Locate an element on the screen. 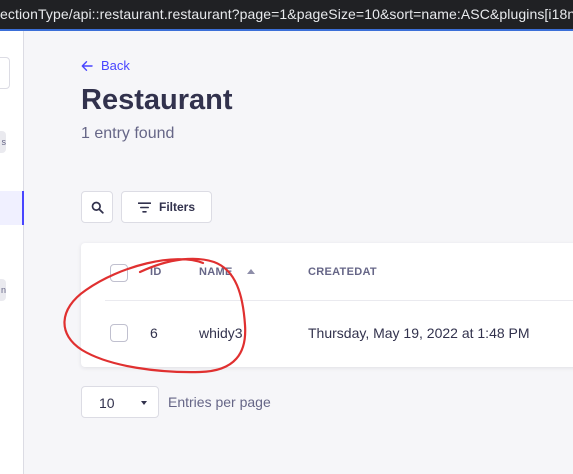 The height and width of the screenshot is (474, 573). column-header-name: NAME is located at coordinates (216, 272).